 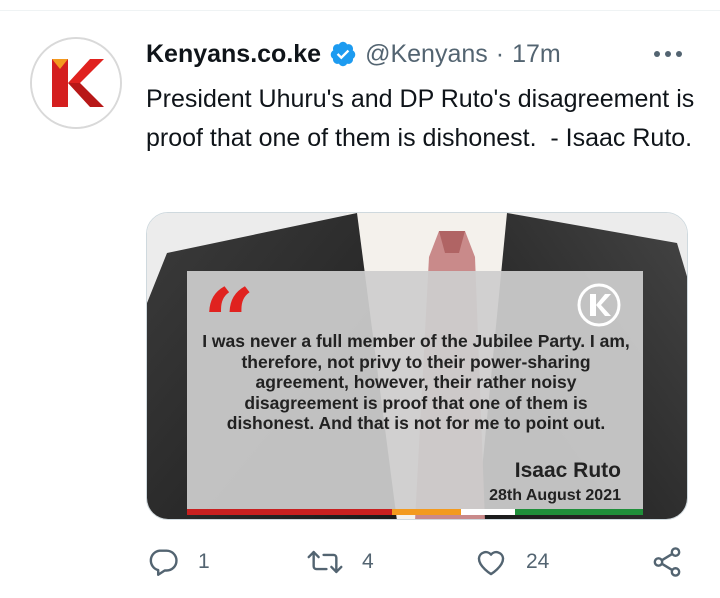 What do you see at coordinates (599, 305) in the screenshot?
I see `kenyans-watermark-icon` at bounding box center [599, 305].